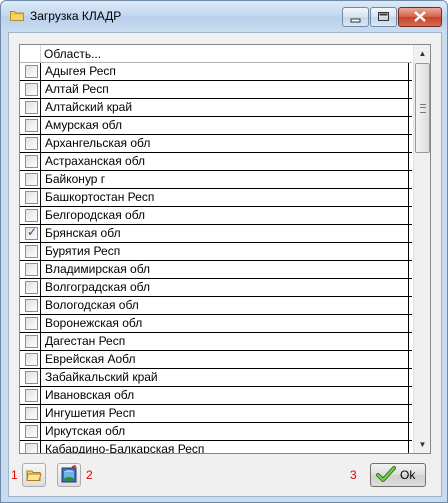  I want to click on table-row: Белгородская обл, so click(216, 216).